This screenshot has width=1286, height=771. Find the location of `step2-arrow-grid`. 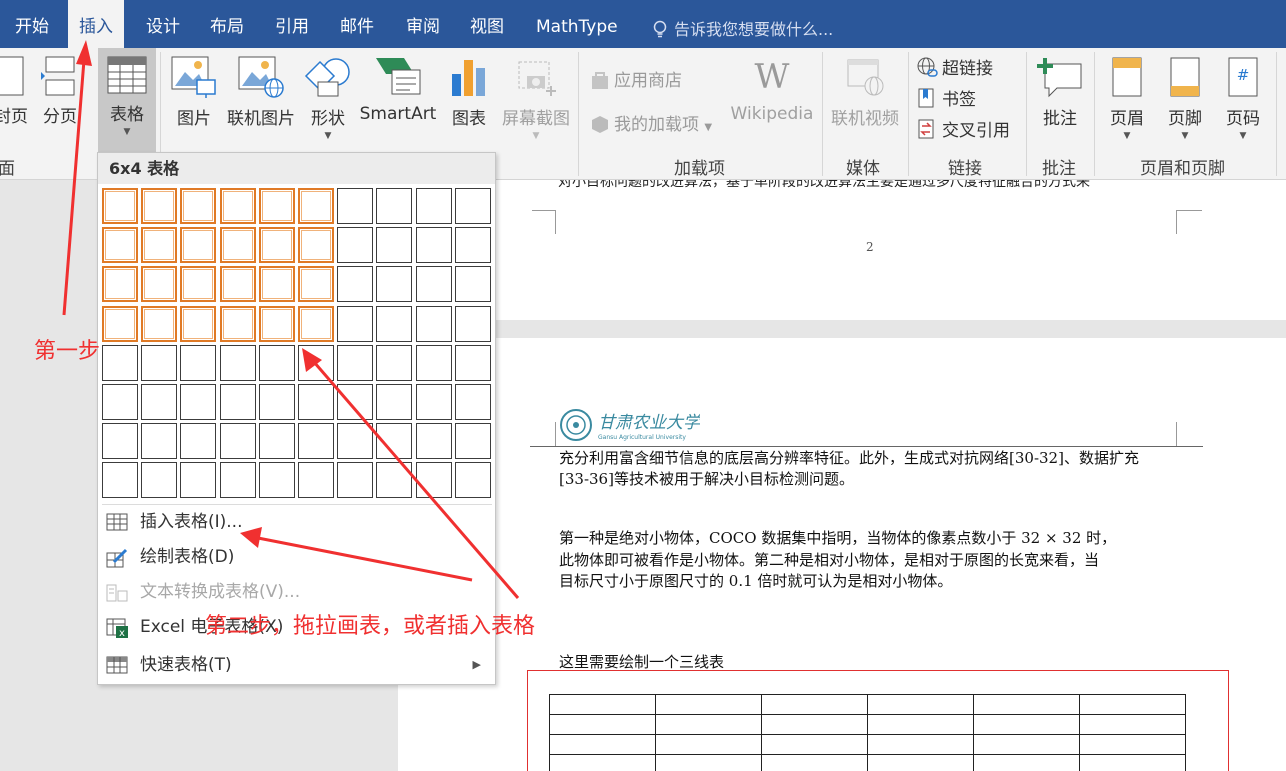

step2-arrow-grid is located at coordinates (416, 480).